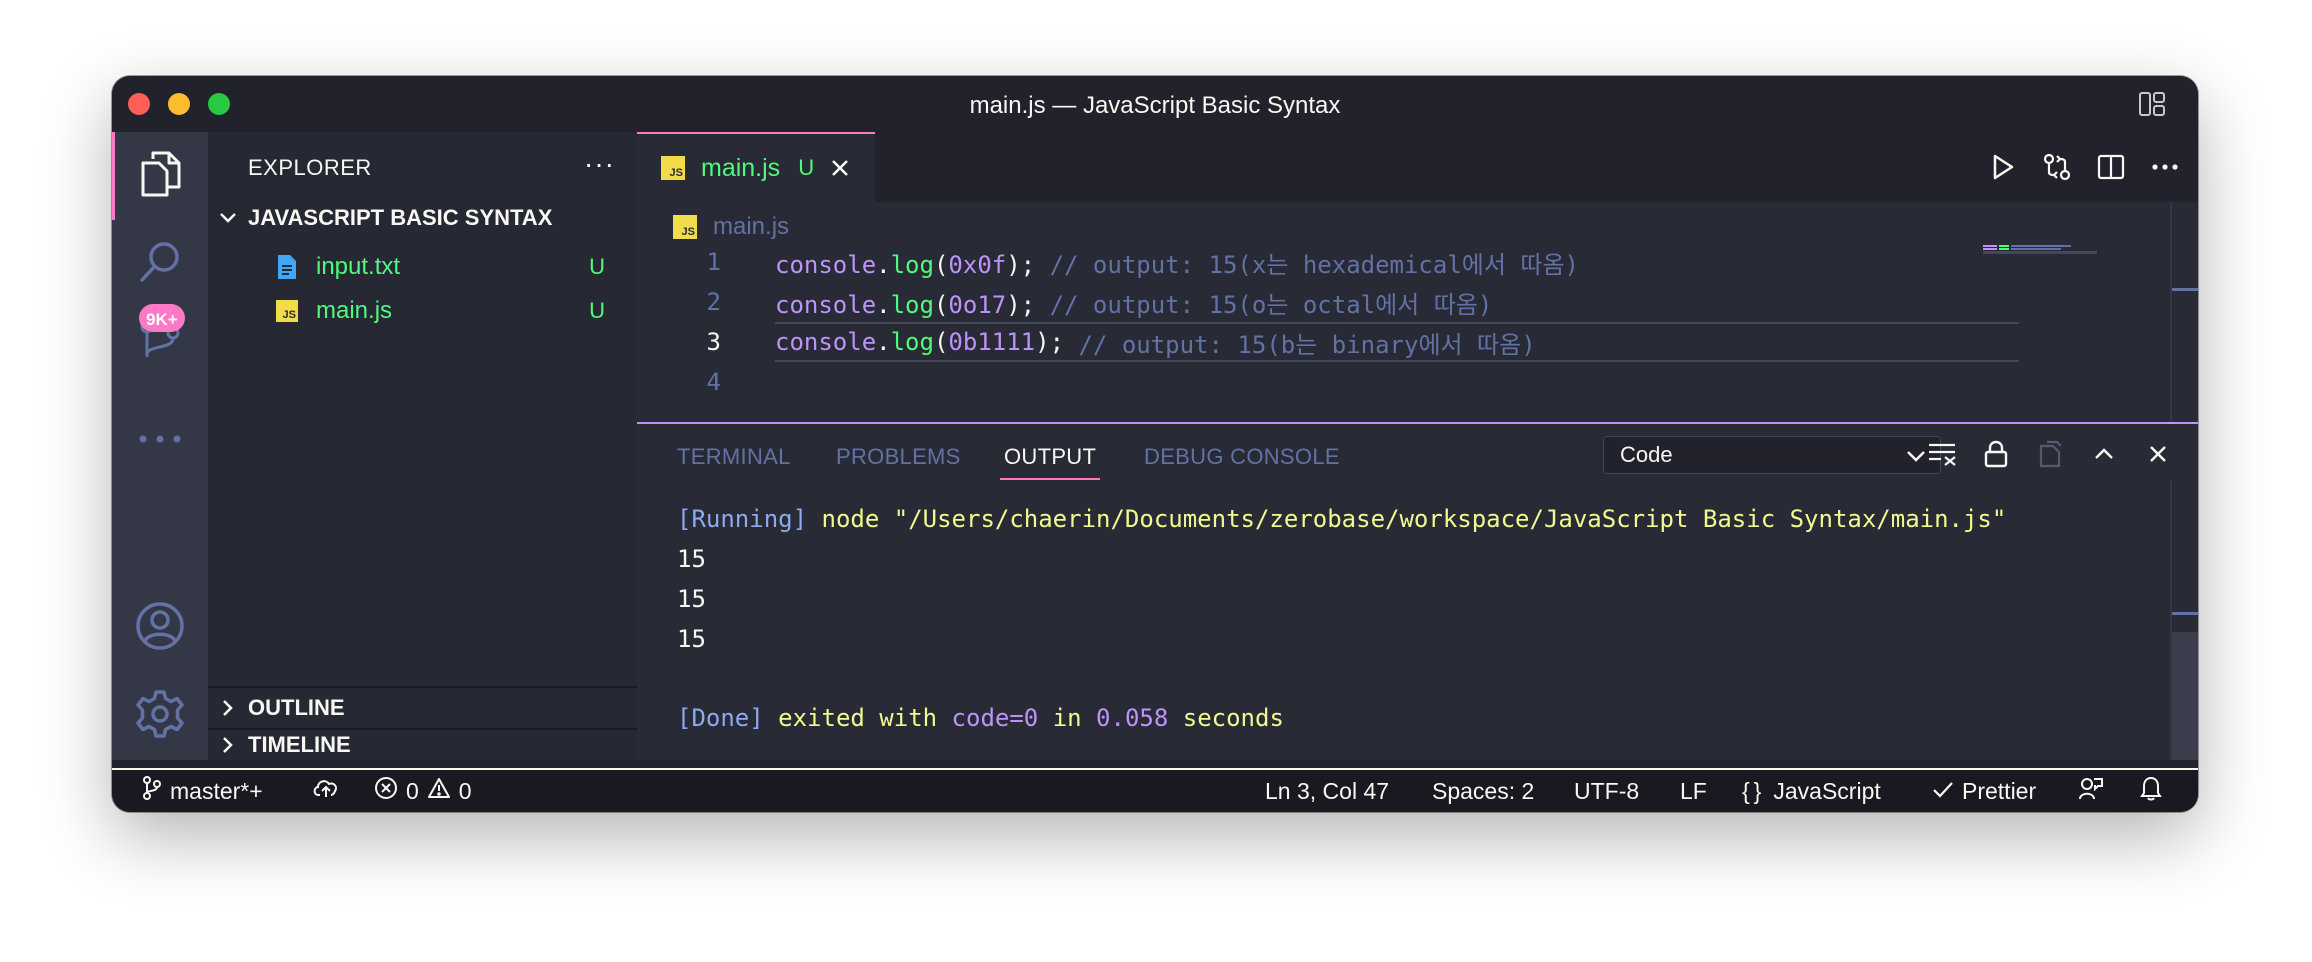 This screenshot has width=2312, height=962. Describe the element at coordinates (741, 167) in the screenshot. I see `tab-label: main.js` at that location.